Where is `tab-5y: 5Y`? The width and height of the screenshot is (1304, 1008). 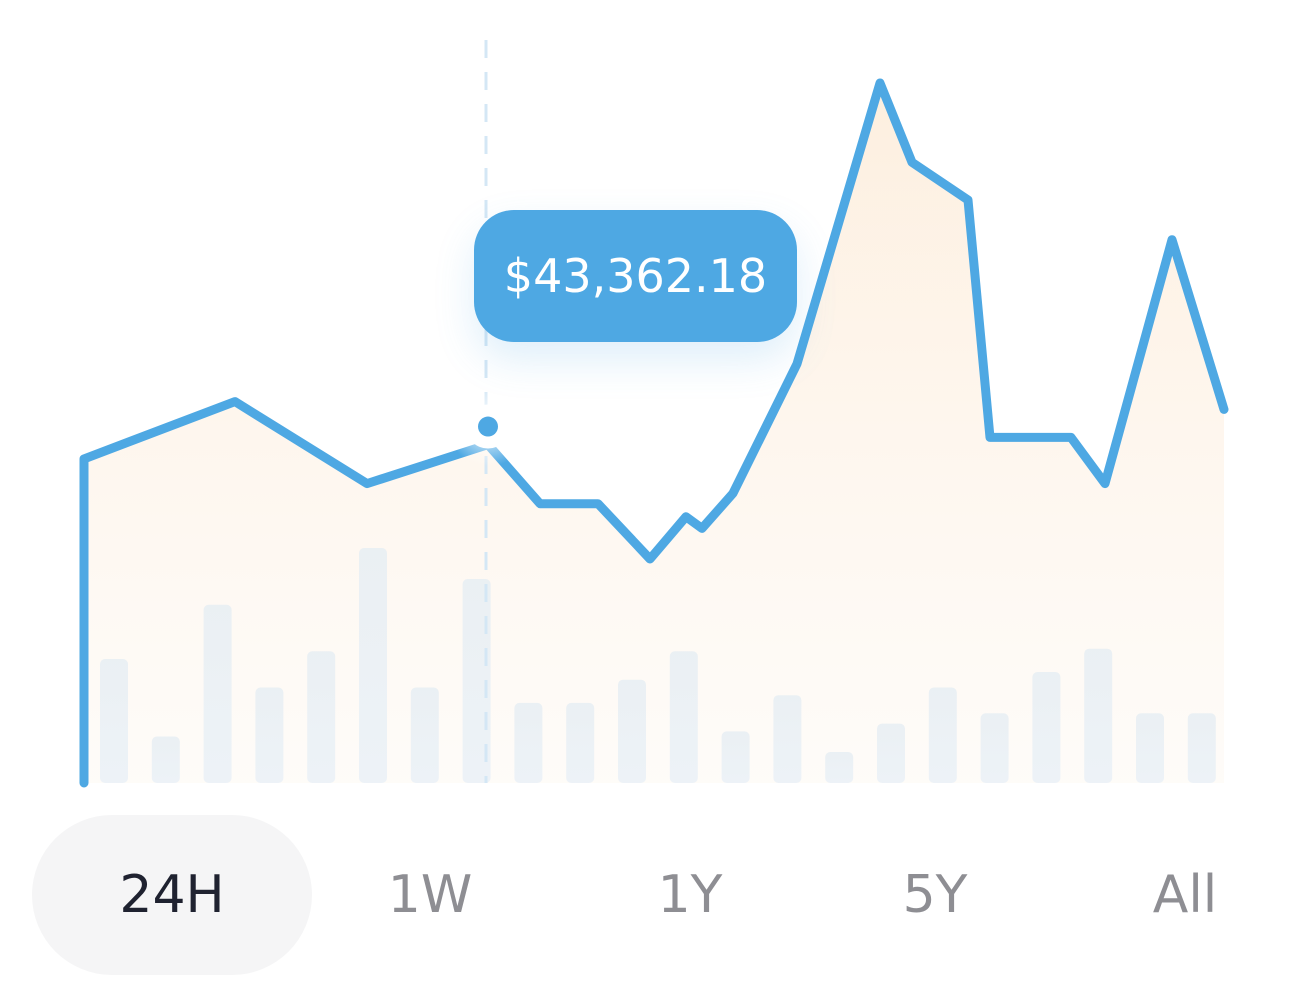 tab-5y: 5Y is located at coordinates (935, 895).